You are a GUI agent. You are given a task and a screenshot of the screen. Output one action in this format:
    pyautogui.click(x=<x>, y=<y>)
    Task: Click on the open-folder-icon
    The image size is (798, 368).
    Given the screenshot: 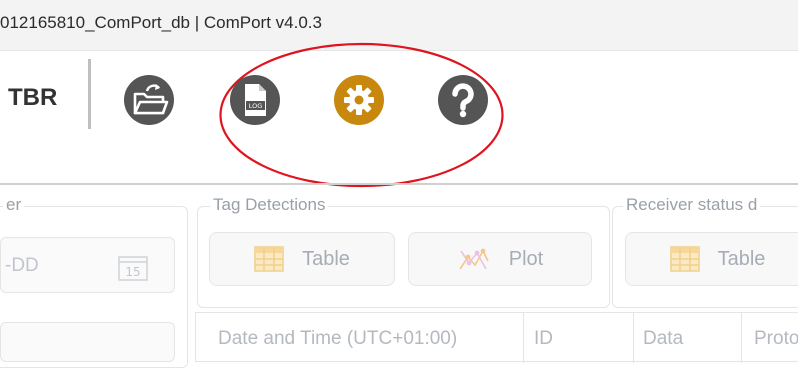 What is the action you would take?
    pyautogui.click(x=149, y=100)
    